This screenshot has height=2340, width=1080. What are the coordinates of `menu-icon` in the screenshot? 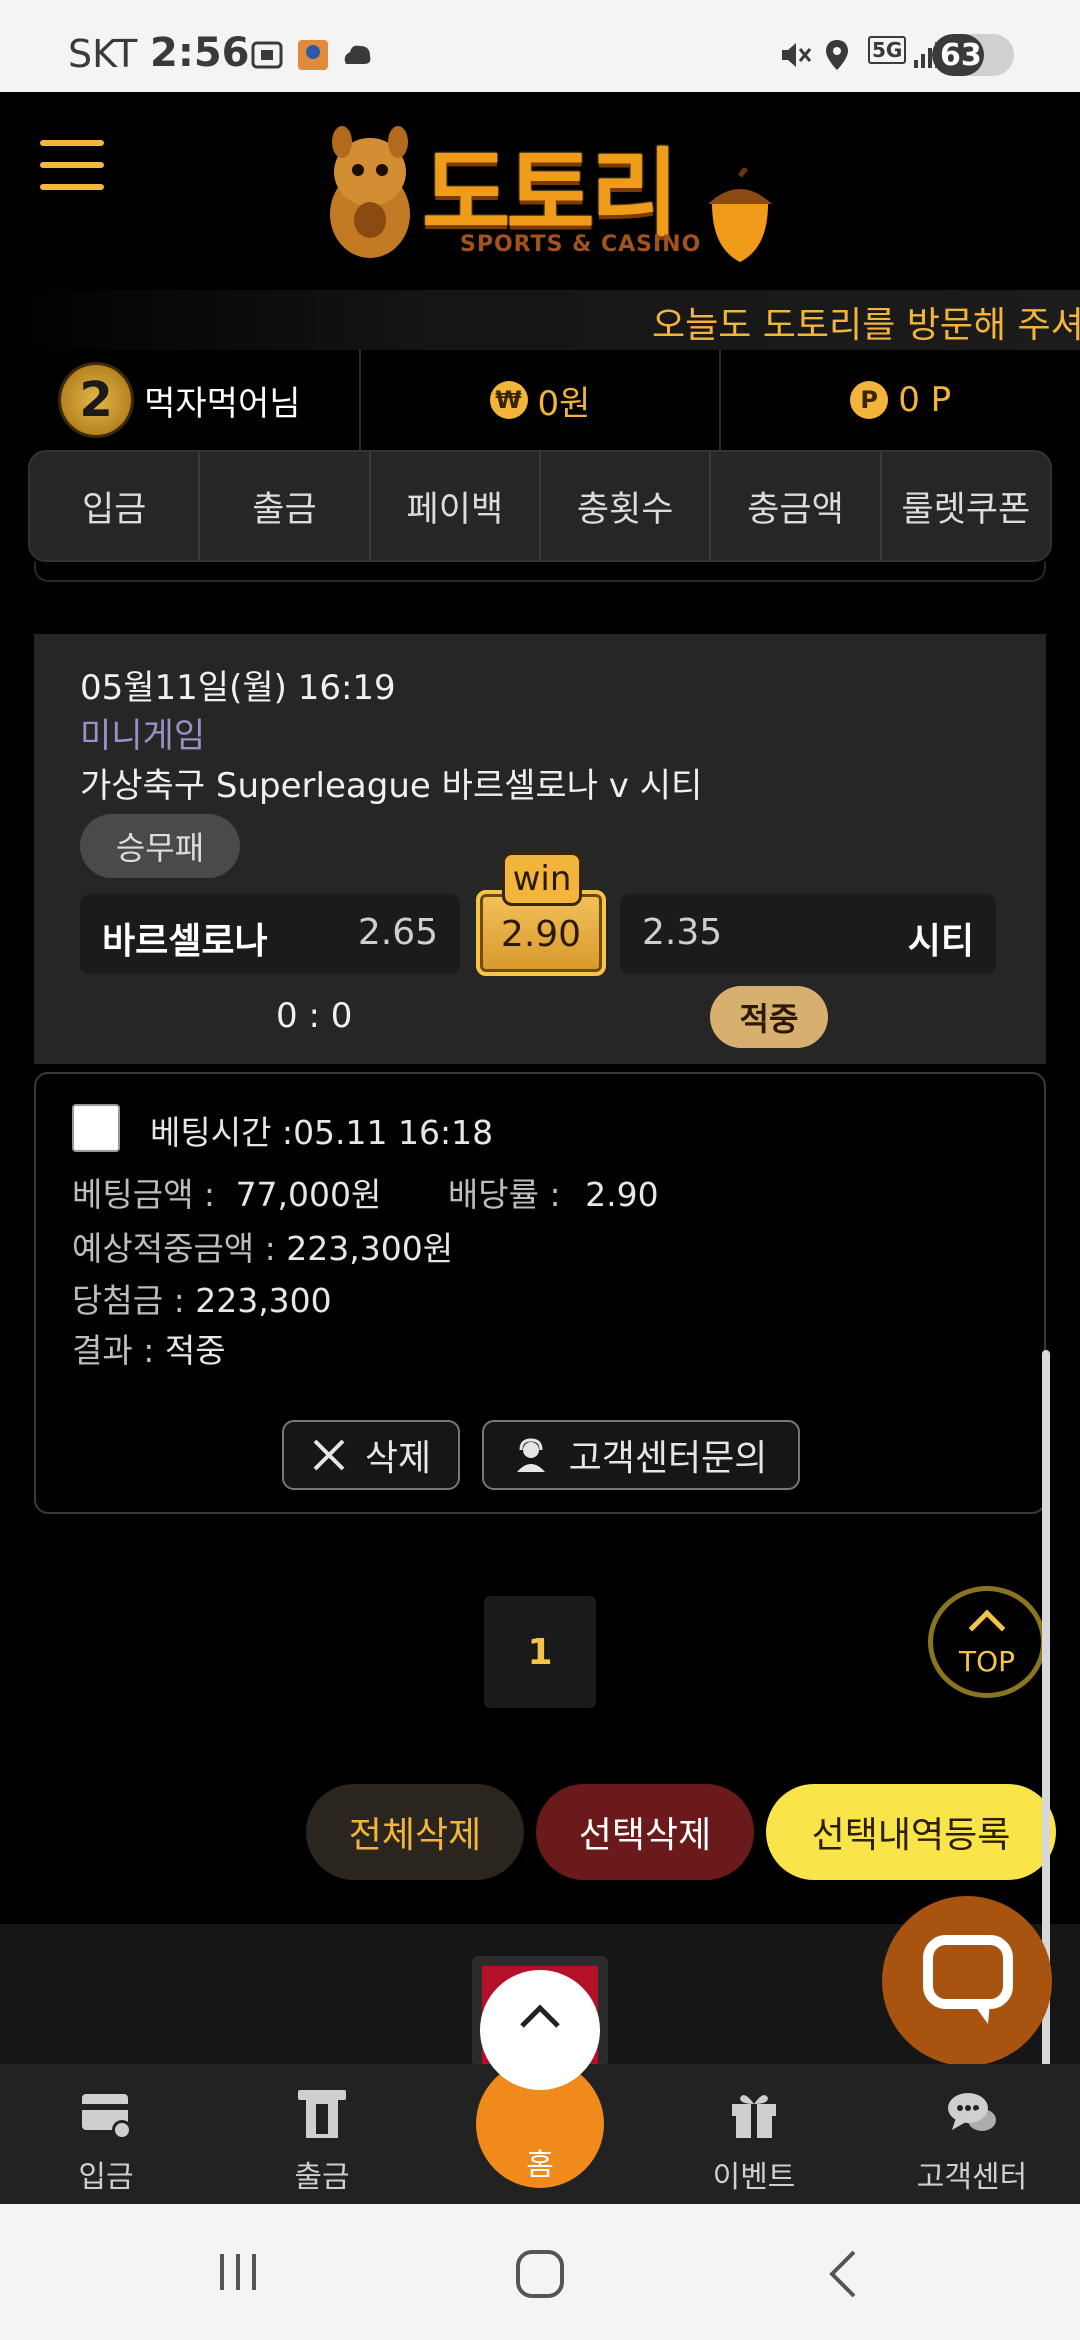 It's located at (72, 165).